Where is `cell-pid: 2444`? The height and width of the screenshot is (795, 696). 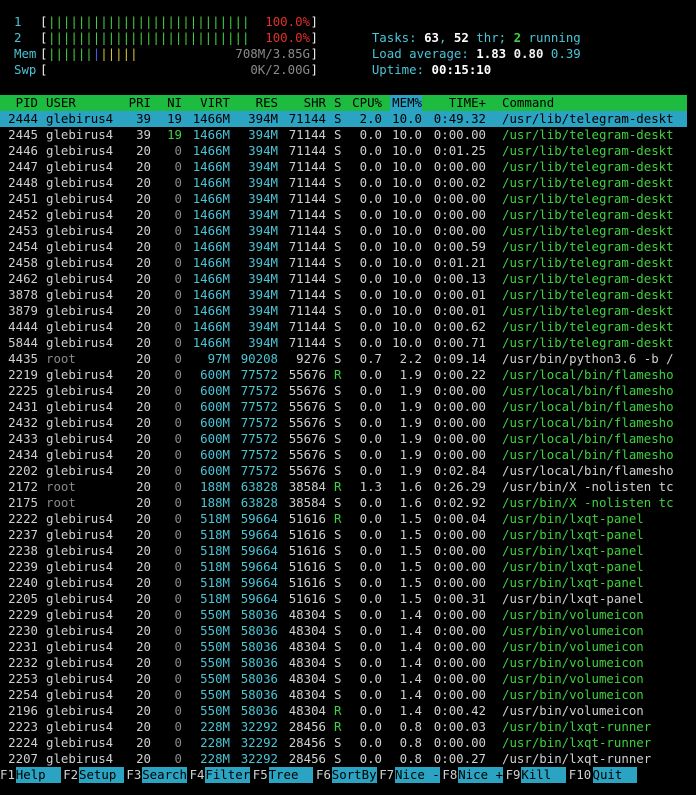
cell-pid: 2444 is located at coordinates (23, 118).